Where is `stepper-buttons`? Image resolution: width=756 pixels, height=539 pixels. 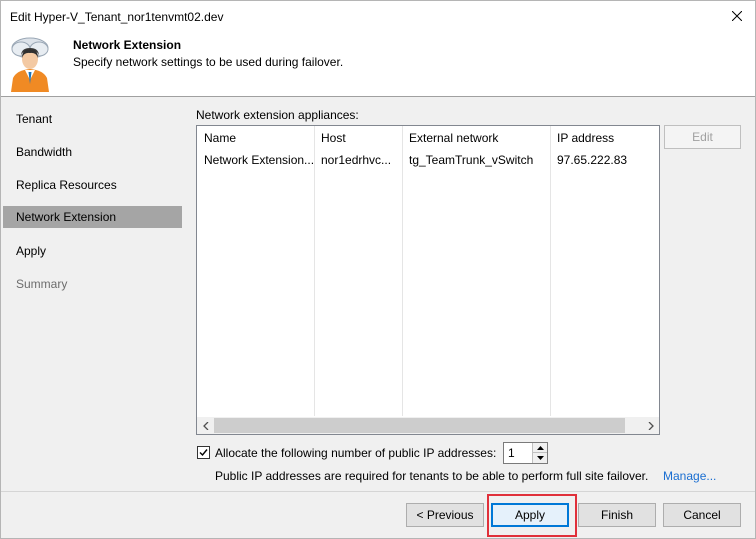
stepper-buttons is located at coordinates (539, 453).